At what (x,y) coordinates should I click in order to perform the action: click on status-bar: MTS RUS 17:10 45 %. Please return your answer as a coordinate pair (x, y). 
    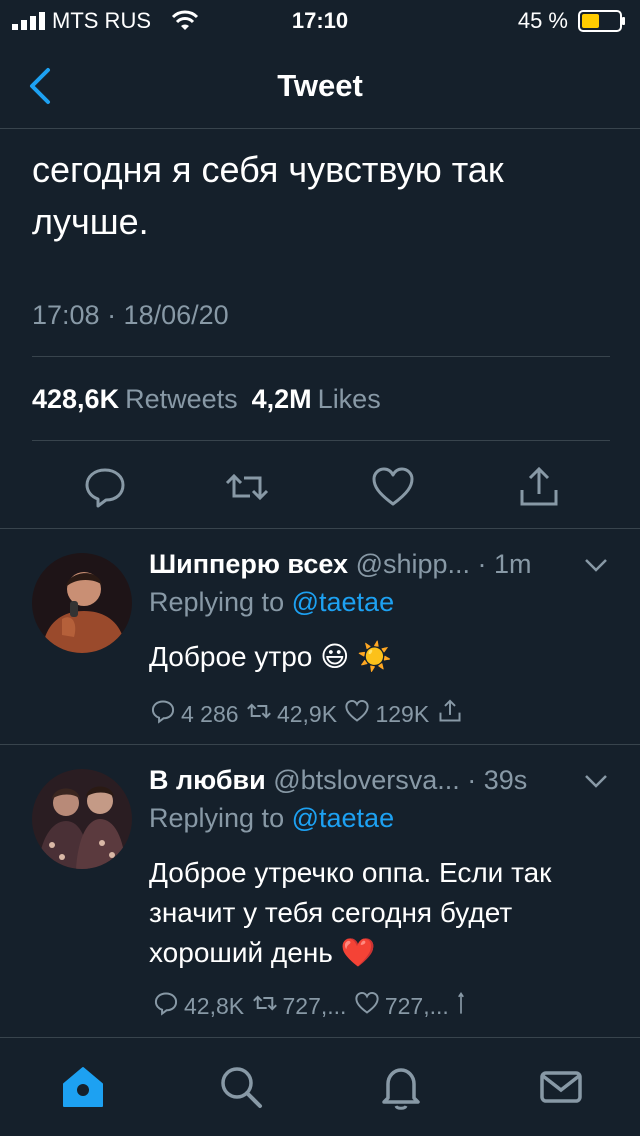
    Looking at the image, I should click on (320, 20).